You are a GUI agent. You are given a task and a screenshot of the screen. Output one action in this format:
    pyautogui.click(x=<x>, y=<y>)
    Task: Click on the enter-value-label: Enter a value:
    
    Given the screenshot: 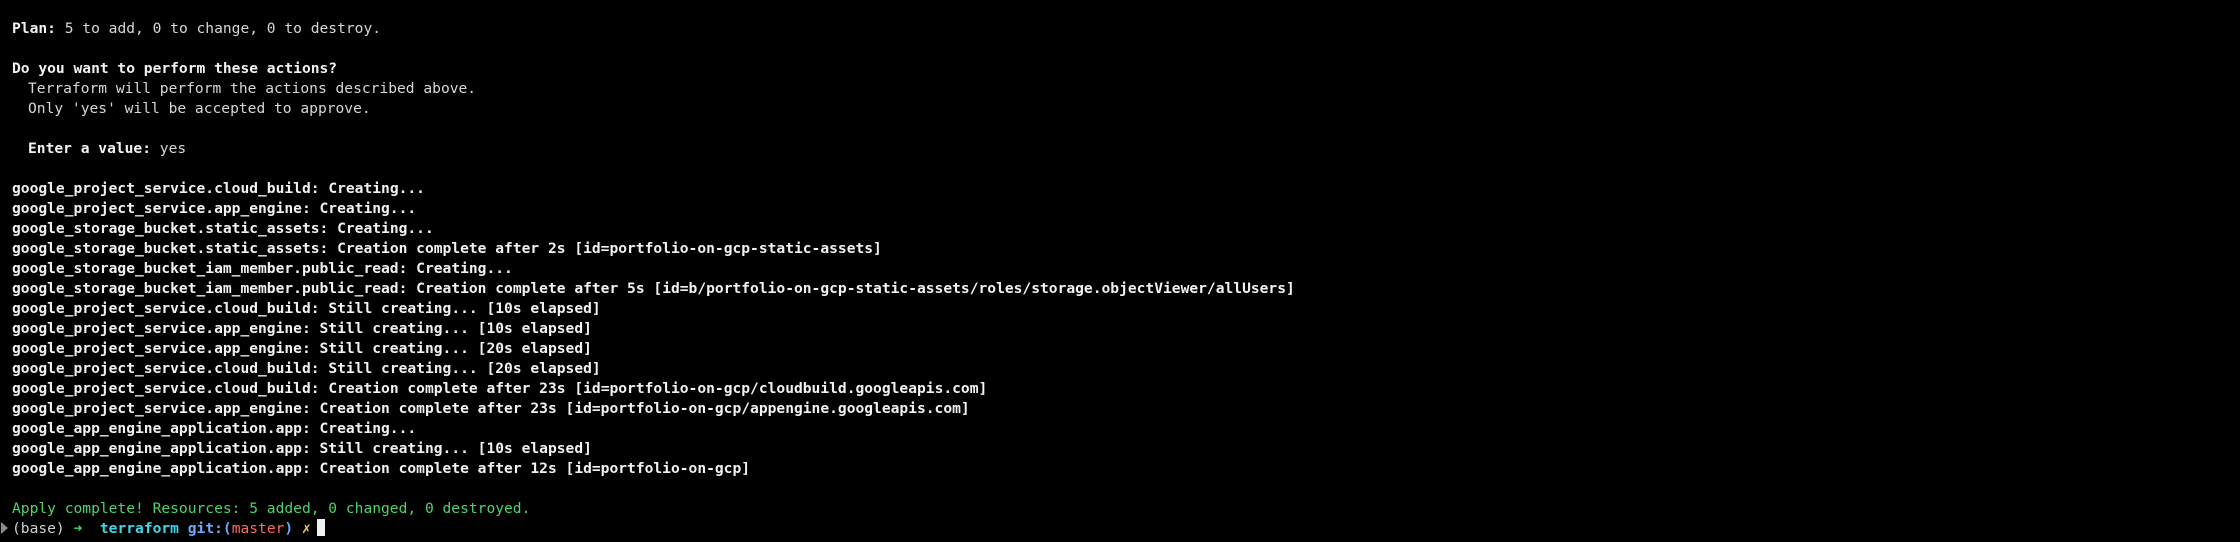 What is the action you would take?
    pyautogui.click(x=90, y=148)
    